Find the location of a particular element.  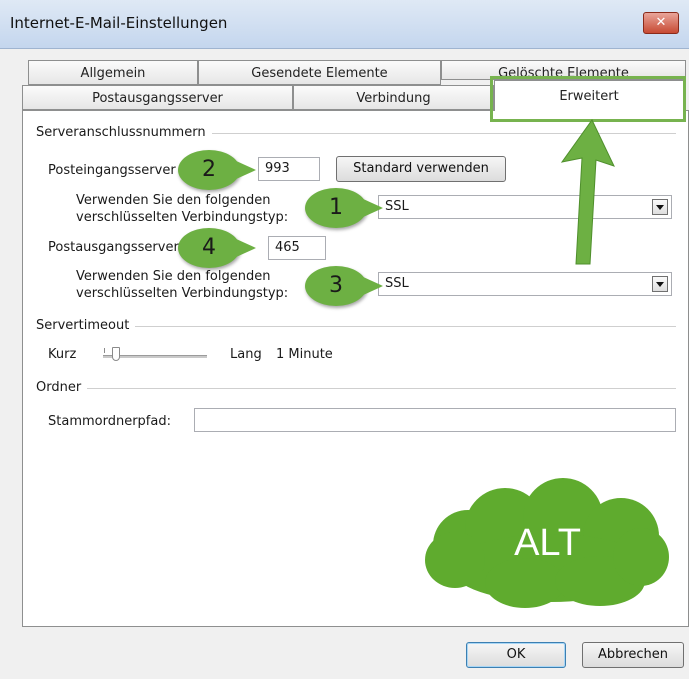

incoming-encryption-value: SSL is located at coordinates (397, 206).